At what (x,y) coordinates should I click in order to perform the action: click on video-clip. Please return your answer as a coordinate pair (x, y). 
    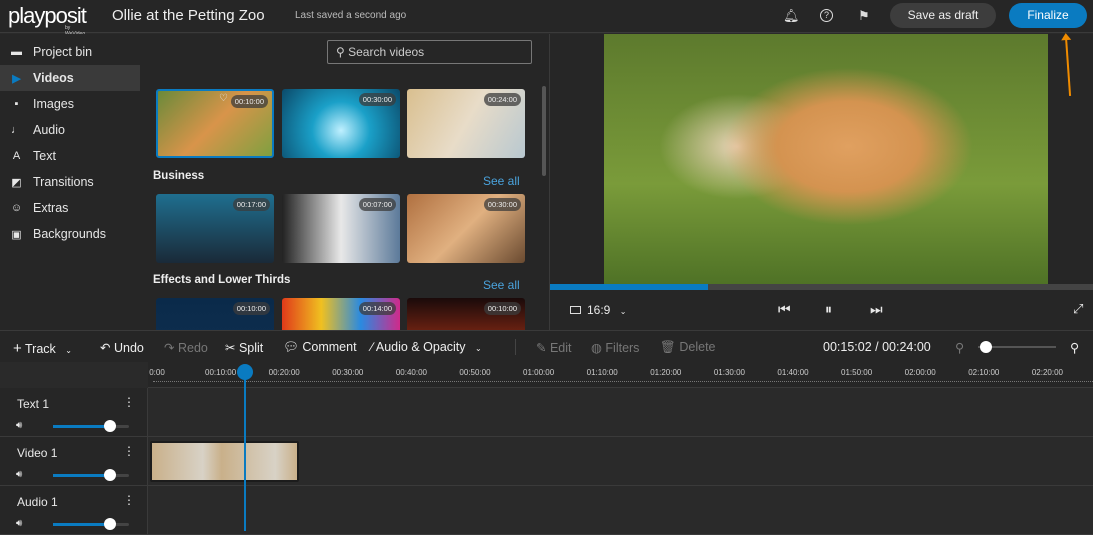
    Looking at the image, I should click on (224, 461).